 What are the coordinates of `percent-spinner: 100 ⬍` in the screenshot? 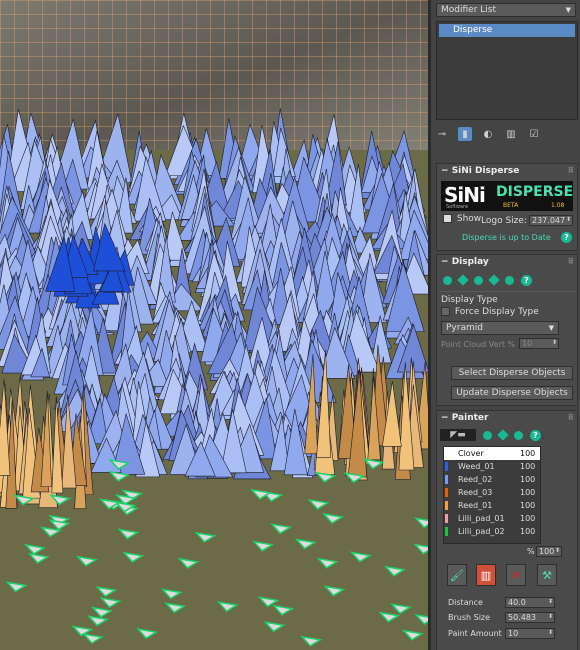 It's located at (549, 551).